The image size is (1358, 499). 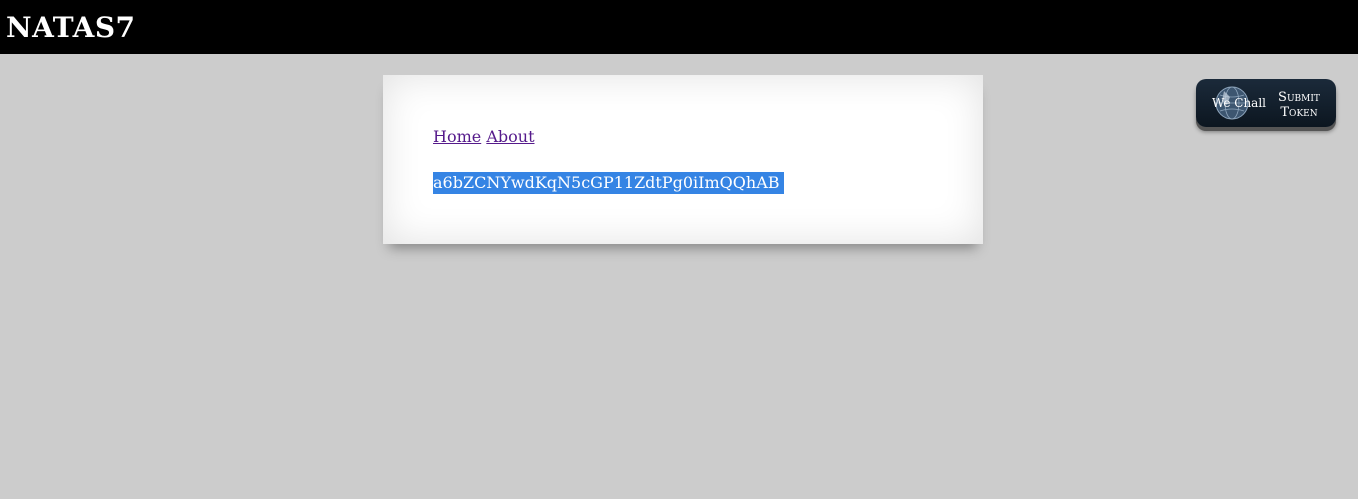 I want to click on wechall-logo-text: We Chall, so click(x=1239, y=103).